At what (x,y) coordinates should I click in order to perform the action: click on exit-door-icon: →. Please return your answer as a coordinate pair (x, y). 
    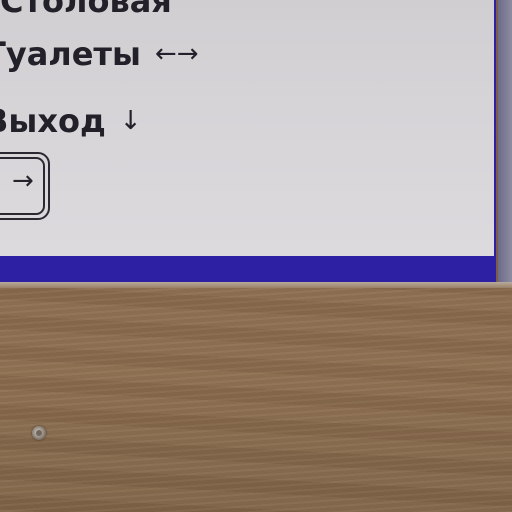
    Looking at the image, I should click on (25, 186).